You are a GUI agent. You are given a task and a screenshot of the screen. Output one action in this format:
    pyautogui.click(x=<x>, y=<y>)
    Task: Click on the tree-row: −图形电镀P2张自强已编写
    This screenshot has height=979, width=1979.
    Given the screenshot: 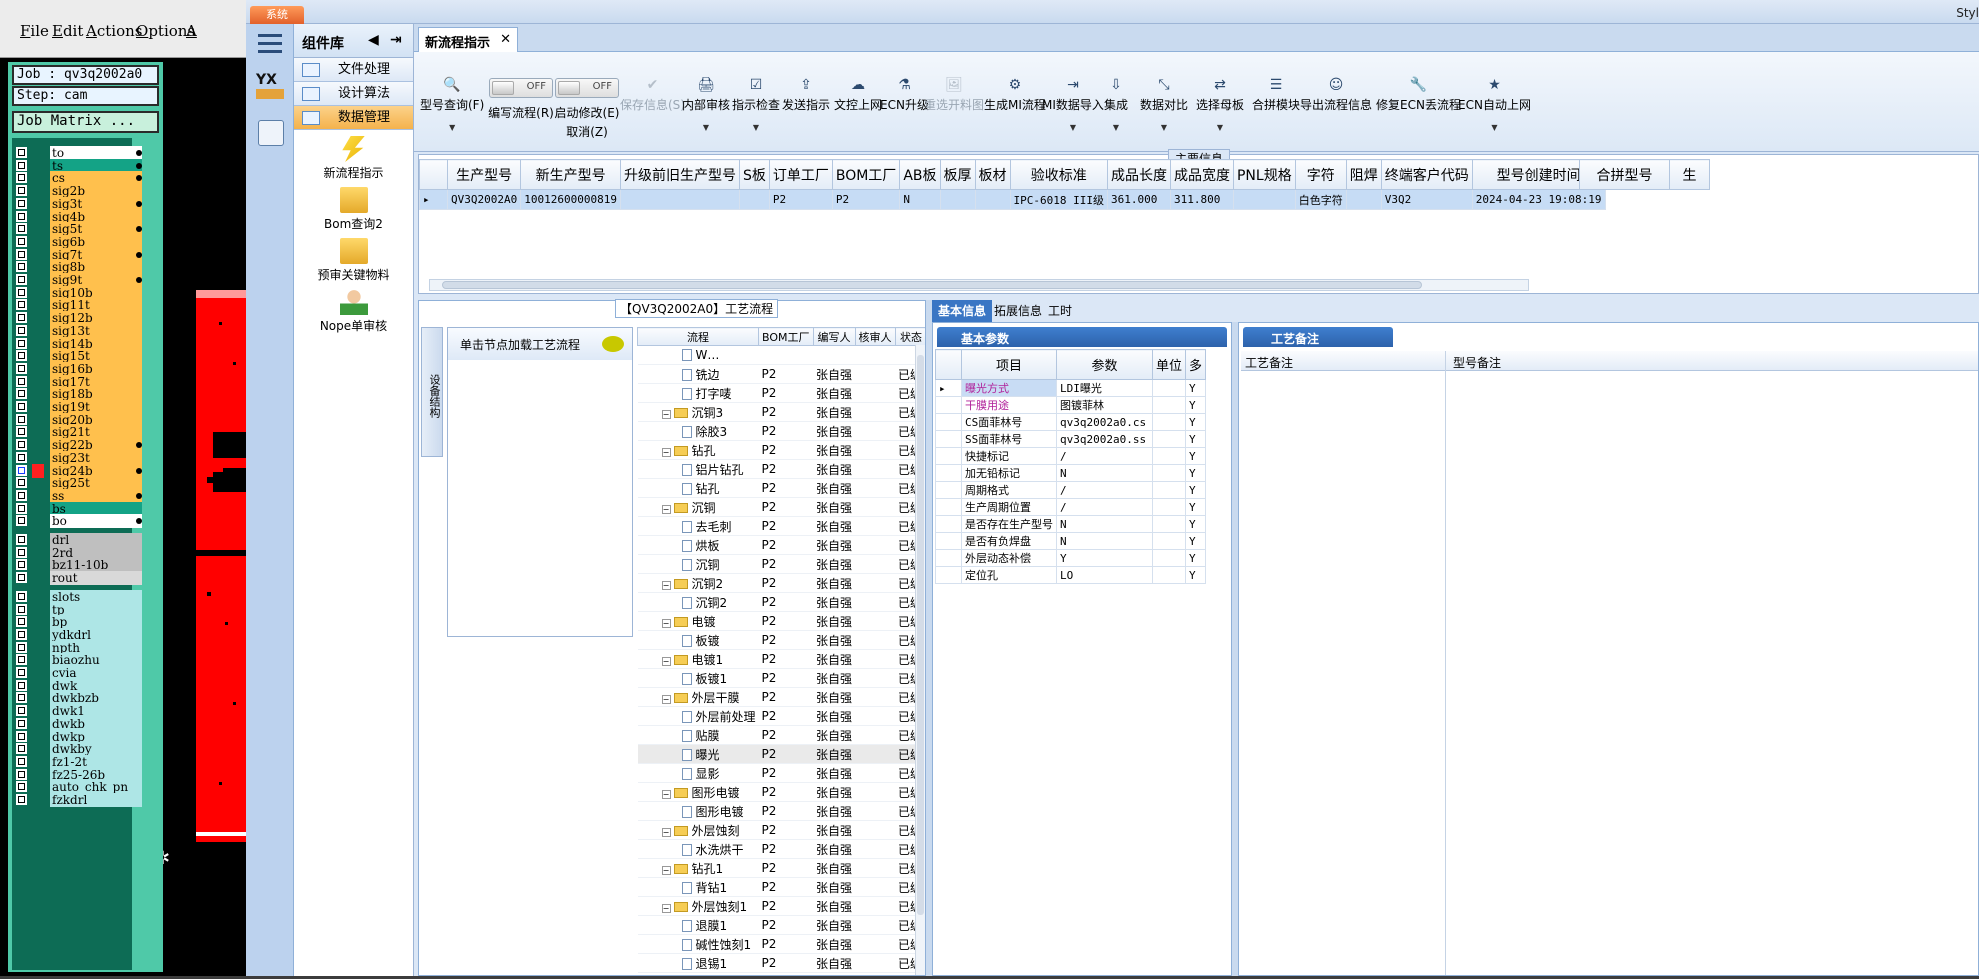 What is the action you would take?
    pyautogui.click(x=781, y=792)
    